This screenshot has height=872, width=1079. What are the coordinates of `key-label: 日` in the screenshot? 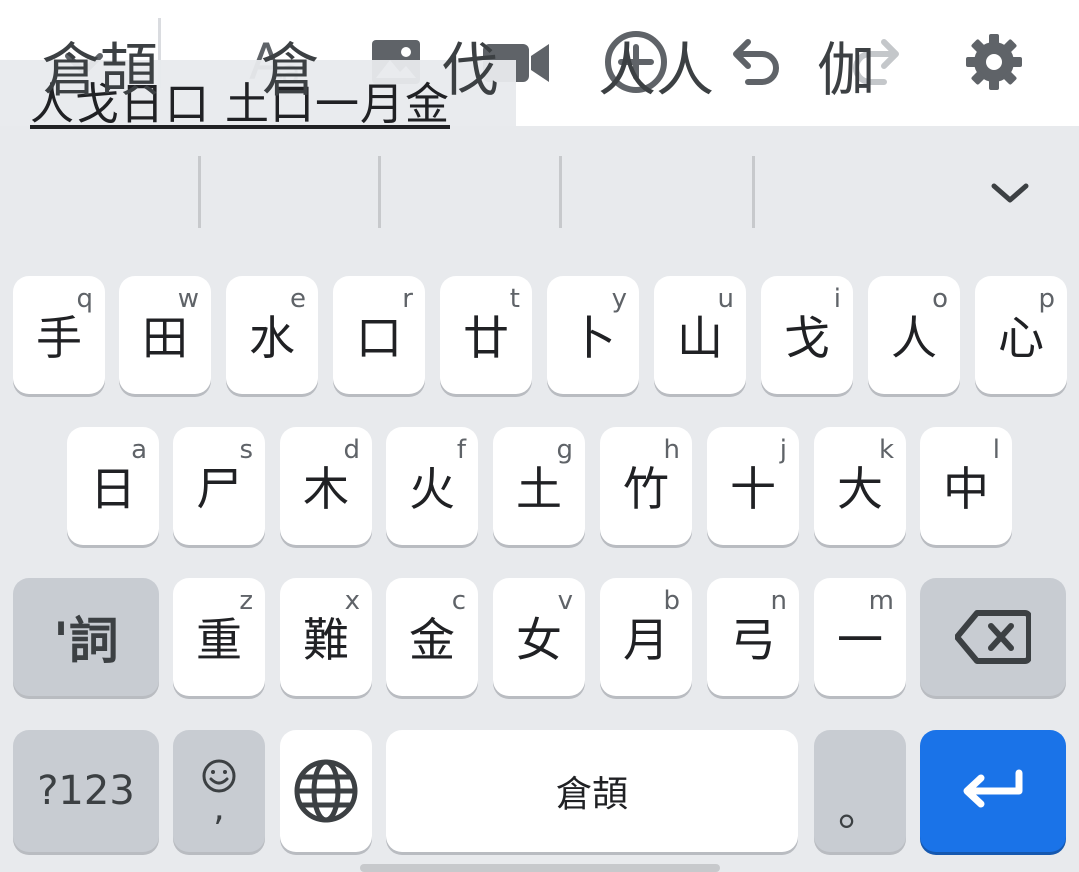 It's located at (113, 489).